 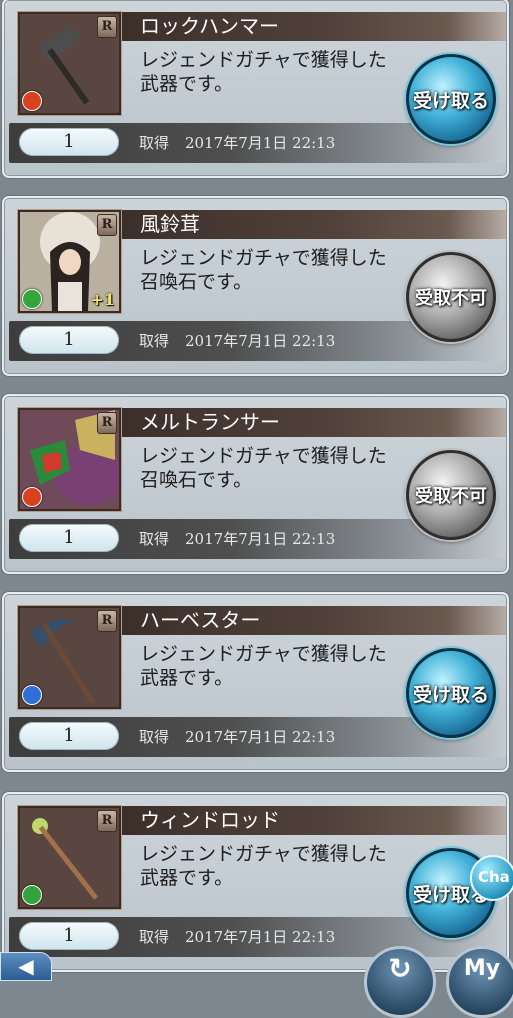 What do you see at coordinates (400, 982) in the screenshot?
I see `reload-button: ↻` at bounding box center [400, 982].